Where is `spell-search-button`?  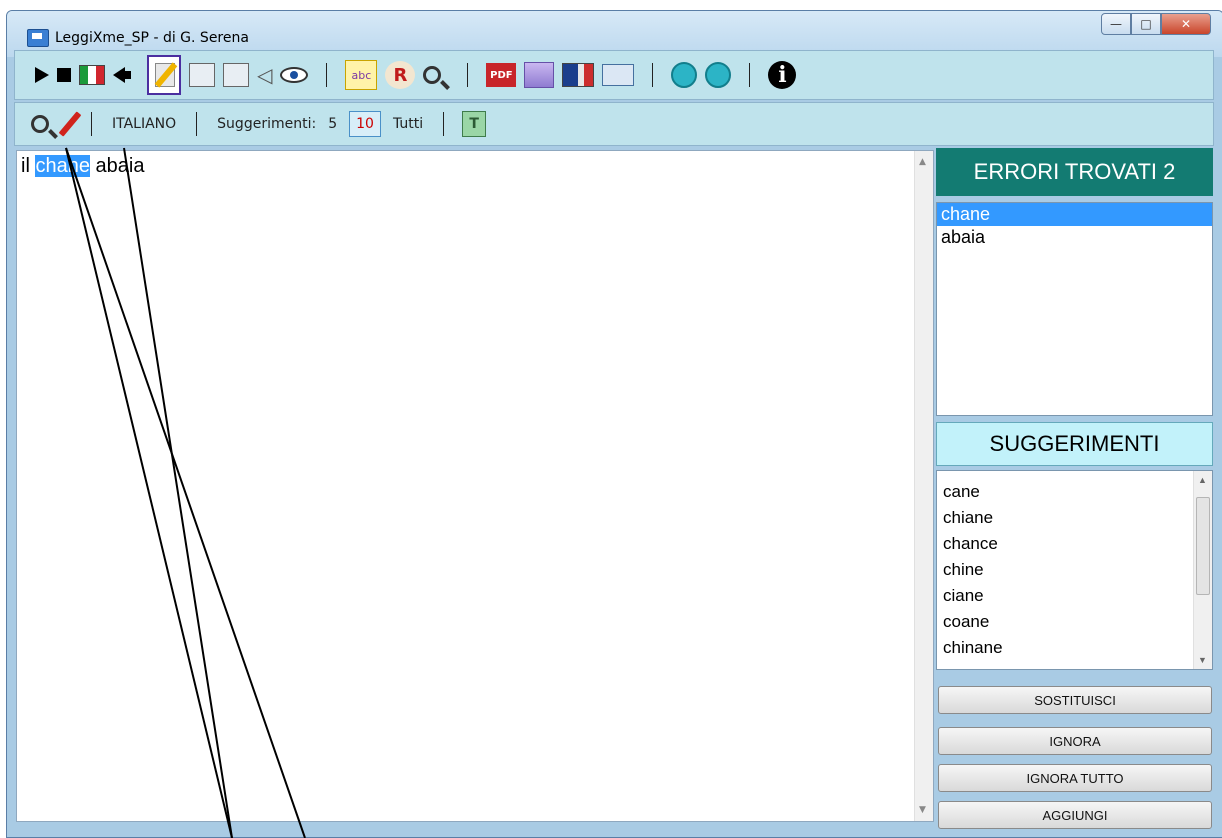 spell-search-button is located at coordinates (40, 124).